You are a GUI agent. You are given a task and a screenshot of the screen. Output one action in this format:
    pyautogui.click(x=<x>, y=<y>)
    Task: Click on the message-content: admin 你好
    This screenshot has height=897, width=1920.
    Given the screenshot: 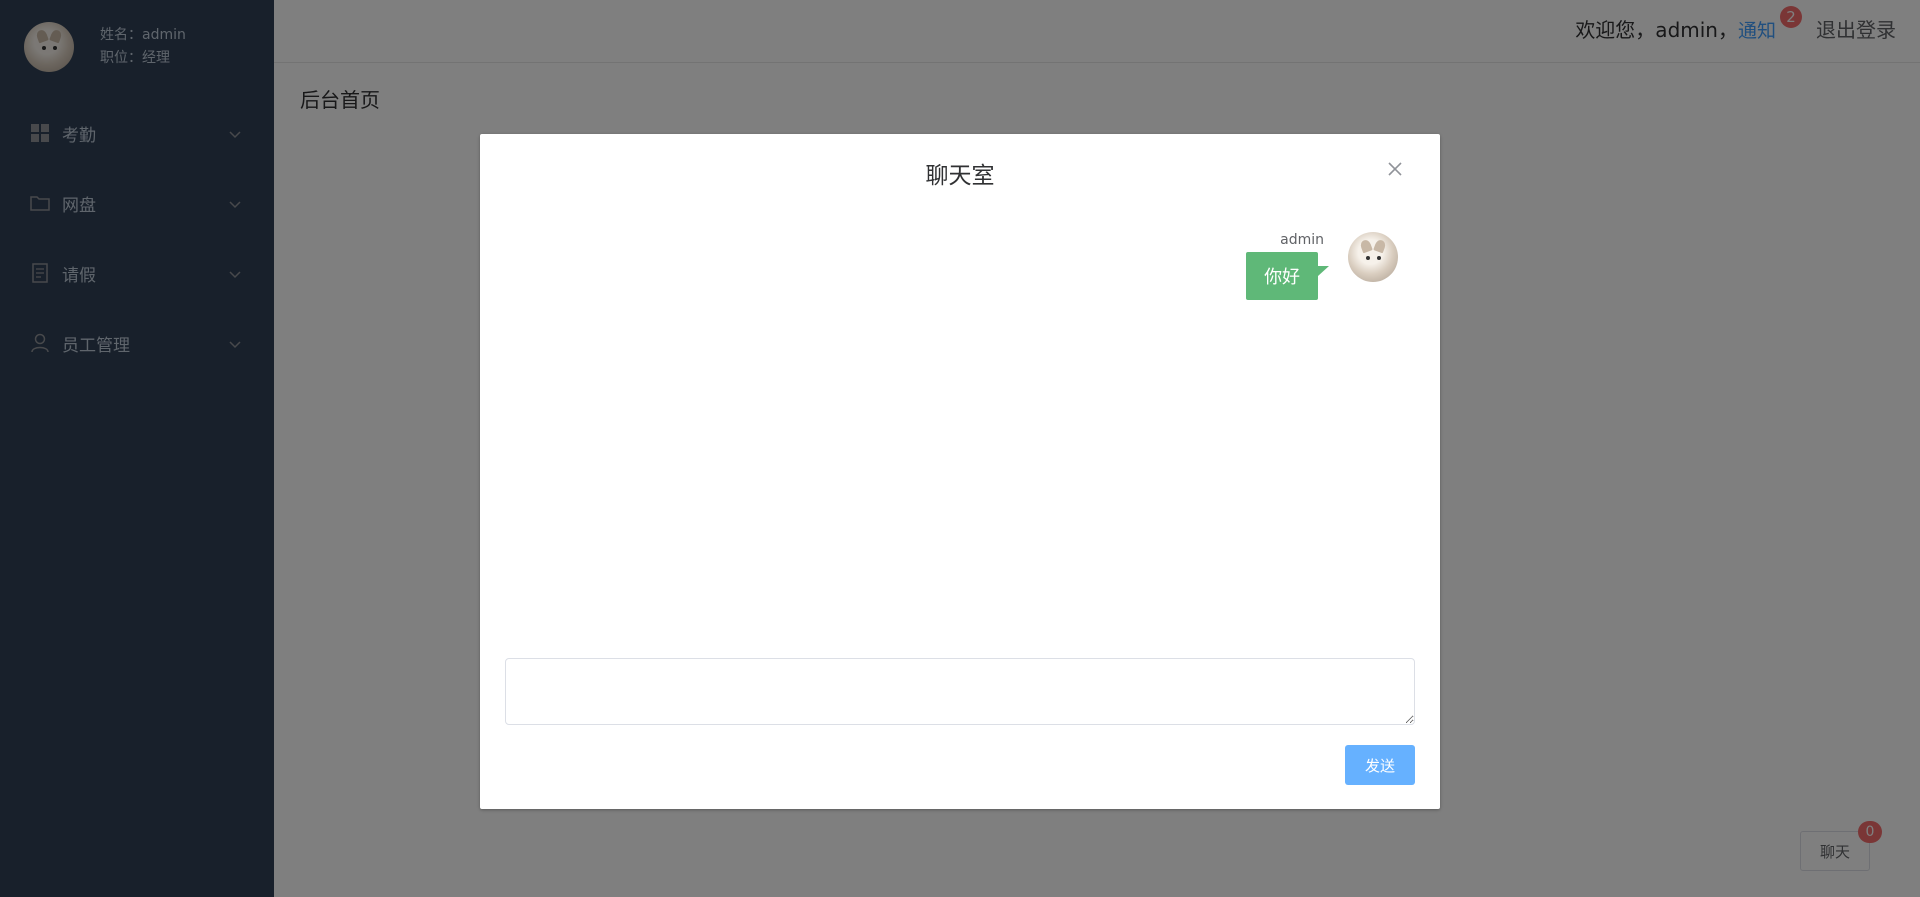 What is the action you would take?
    pyautogui.click(x=1285, y=266)
    